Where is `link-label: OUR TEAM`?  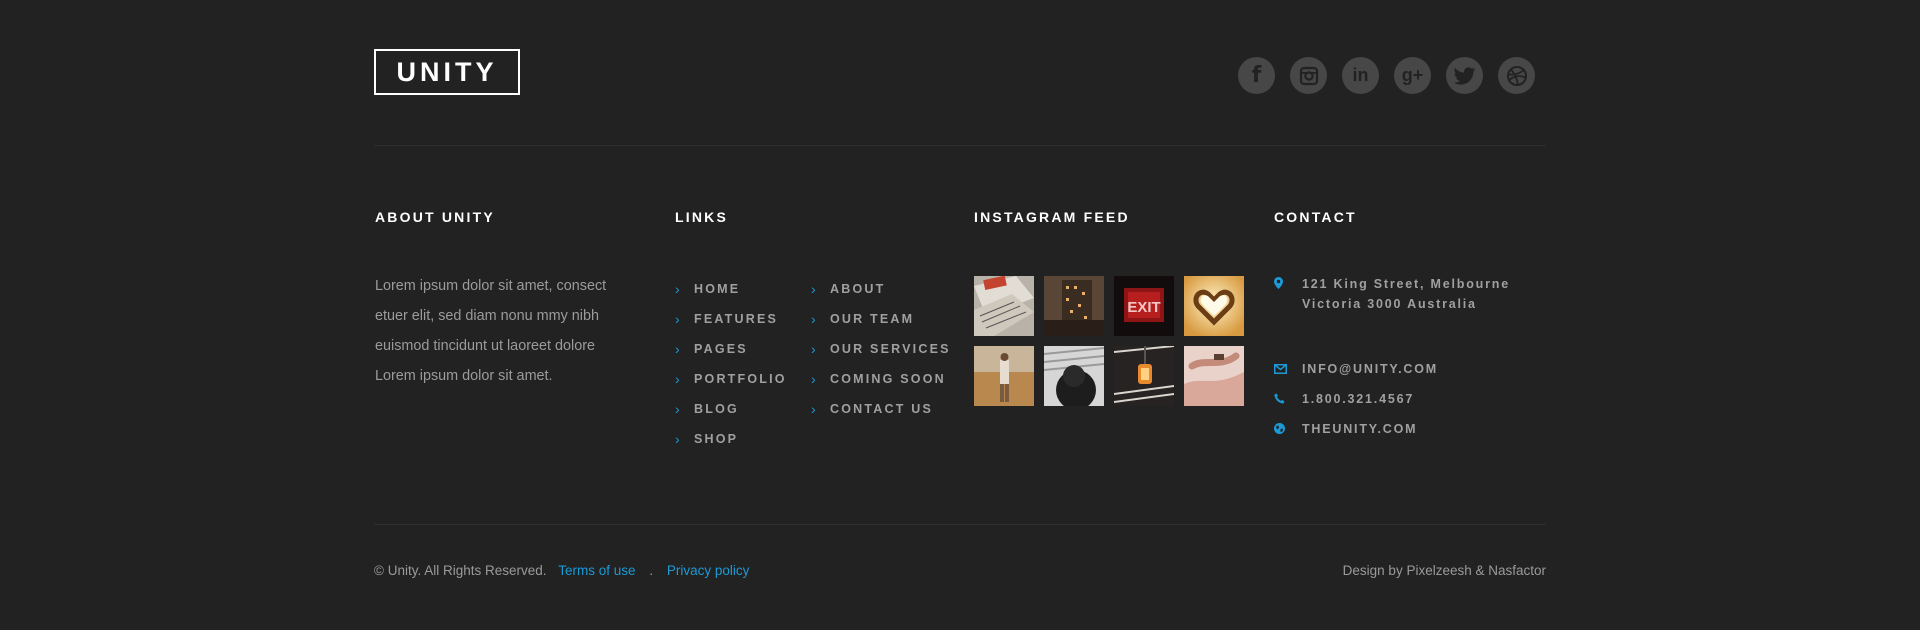
link-label: OUR TEAM is located at coordinates (872, 319).